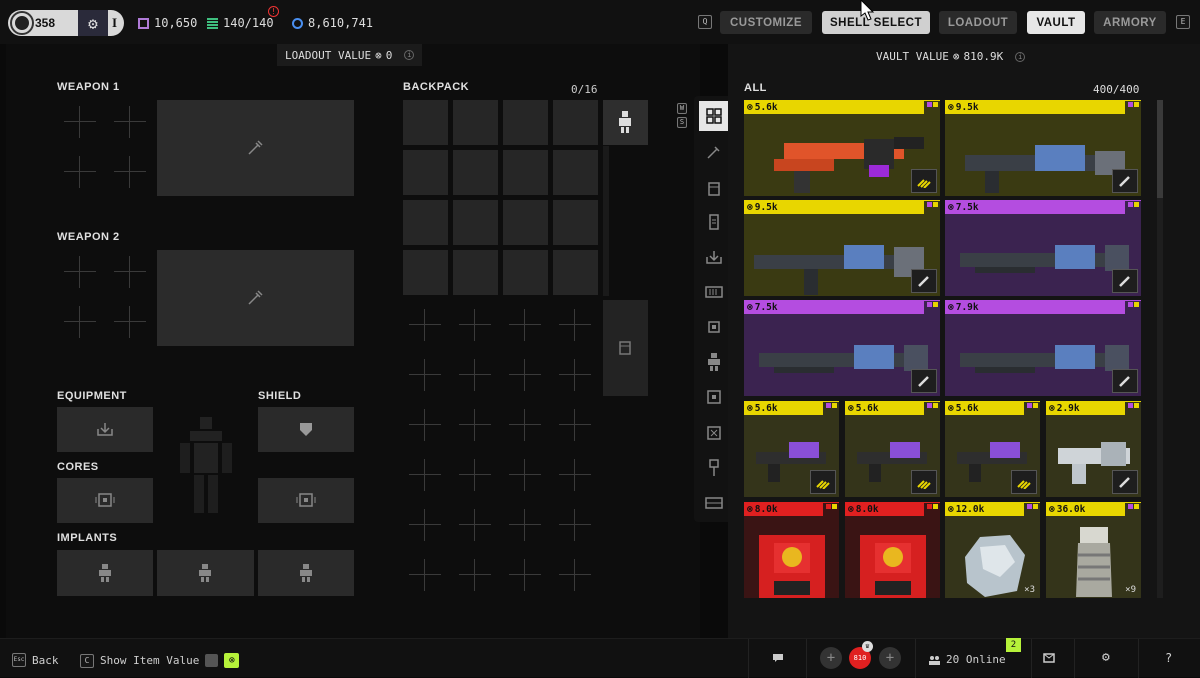 The height and width of the screenshot is (678, 1200). Describe the element at coordinates (714, 152) in the screenshot. I see `filter-weapons-icon` at that location.